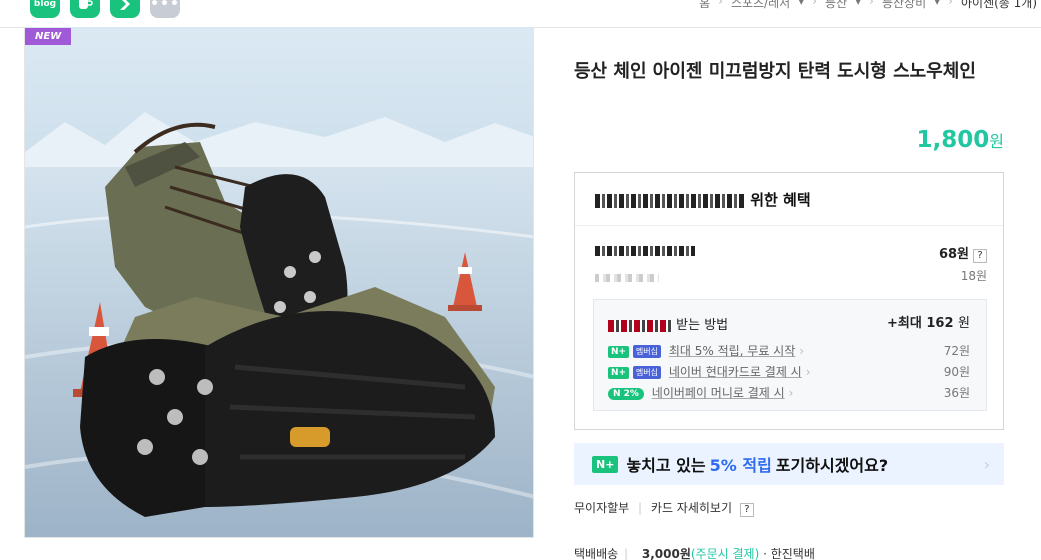 Image resolution: width=1041 pixels, height=560 pixels. I want to click on more-icon: •••, so click(165, 9).